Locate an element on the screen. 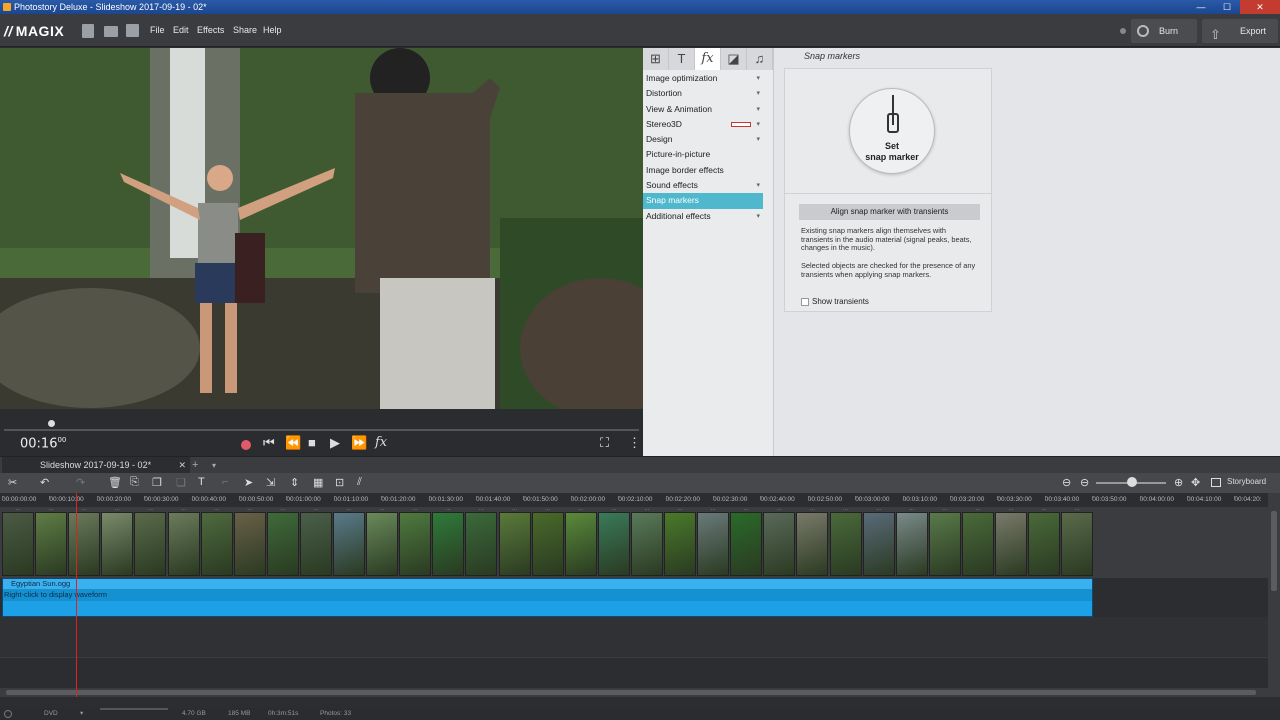 The image size is (1280, 720). show-transients-row: Show transients is located at coordinates (835, 301).